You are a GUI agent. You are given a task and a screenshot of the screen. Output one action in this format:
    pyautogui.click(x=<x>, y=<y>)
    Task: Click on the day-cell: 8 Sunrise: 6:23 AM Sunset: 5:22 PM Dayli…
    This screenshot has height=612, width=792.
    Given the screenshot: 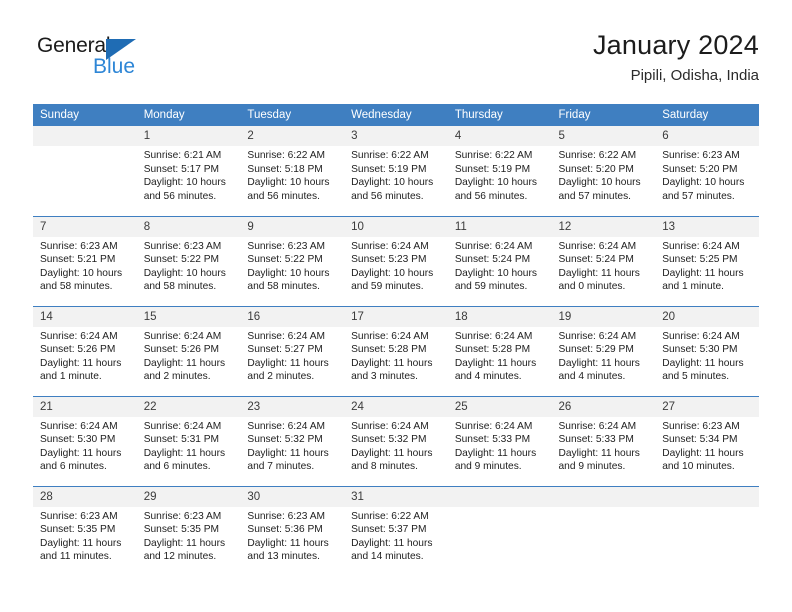 What is the action you would take?
    pyautogui.click(x=188, y=260)
    